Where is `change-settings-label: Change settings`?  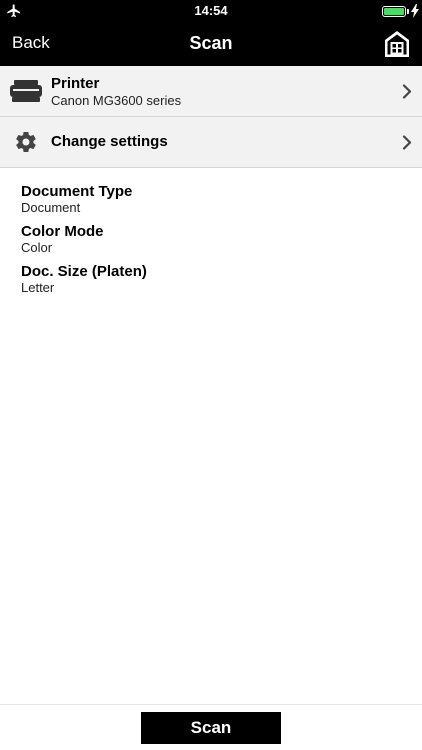 change-settings-label: Change settings is located at coordinates (109, 141).